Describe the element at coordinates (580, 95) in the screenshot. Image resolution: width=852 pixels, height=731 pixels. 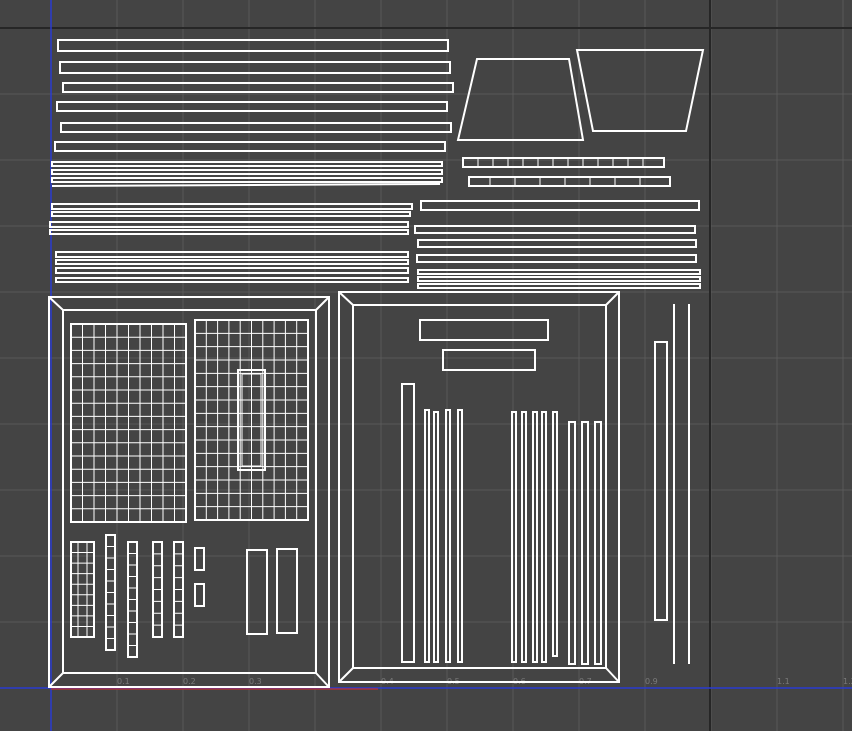
I see `uv-shell-trapezoids` at that location.